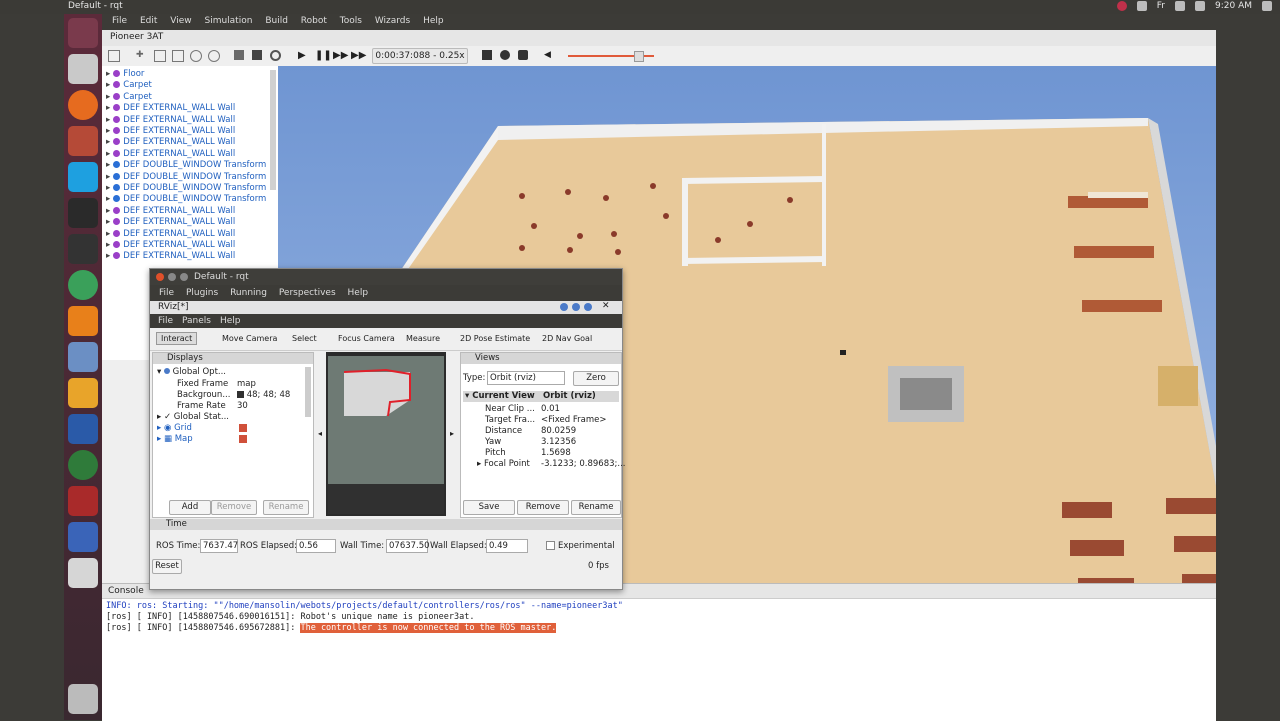 The image size is (1280, 721). Describe the element at coordinates (125, 74) in the screenshot. I see `scene-tree-node: ▸ Floor` at that location.